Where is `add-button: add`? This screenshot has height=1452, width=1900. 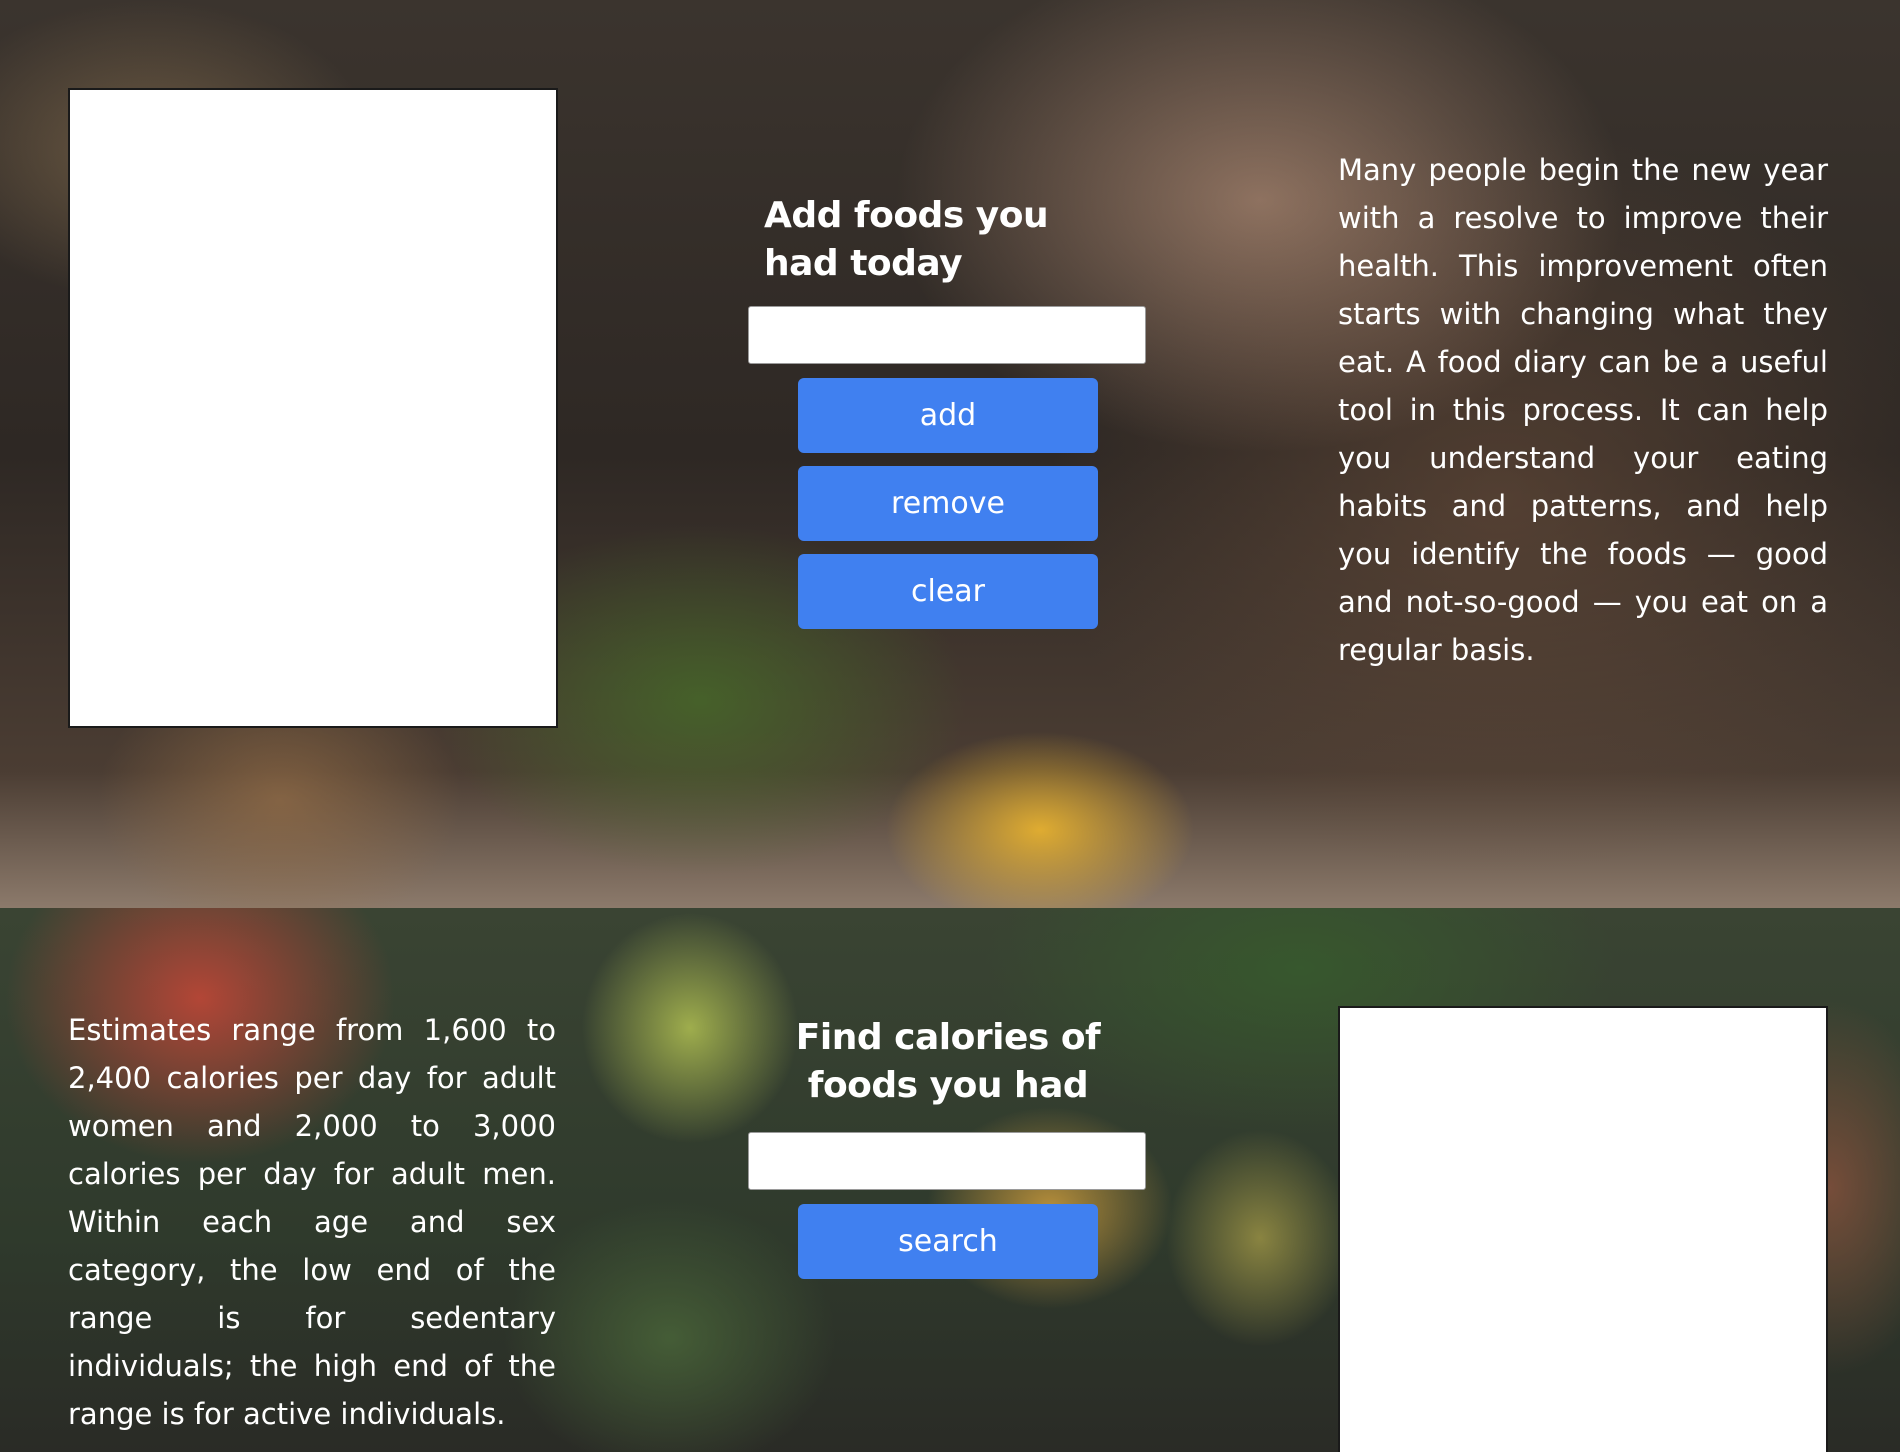
add-button: add is located at coordinates (948, 415).